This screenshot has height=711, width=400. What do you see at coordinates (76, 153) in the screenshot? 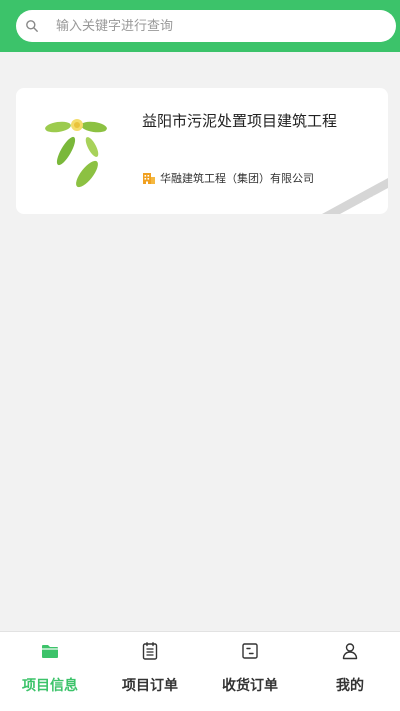
I see `plant-logo-image` at bounding box center [76, 153].